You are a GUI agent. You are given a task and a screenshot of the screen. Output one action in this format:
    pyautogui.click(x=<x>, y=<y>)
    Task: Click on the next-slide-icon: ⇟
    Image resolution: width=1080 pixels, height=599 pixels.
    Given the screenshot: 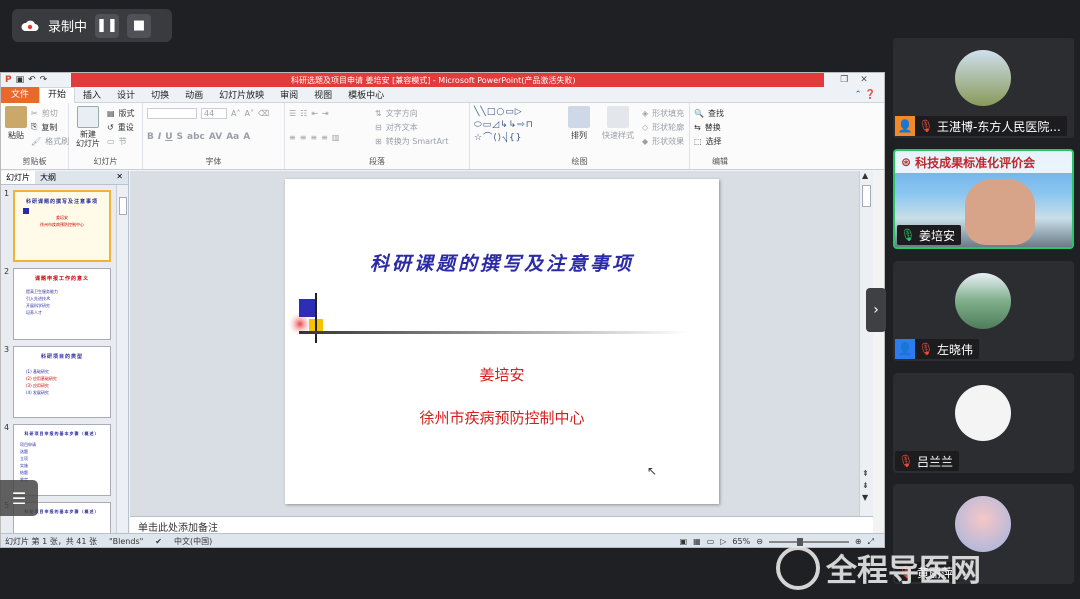 What is the action you would take?
    pyautogui.click(x=865, y=485)
    